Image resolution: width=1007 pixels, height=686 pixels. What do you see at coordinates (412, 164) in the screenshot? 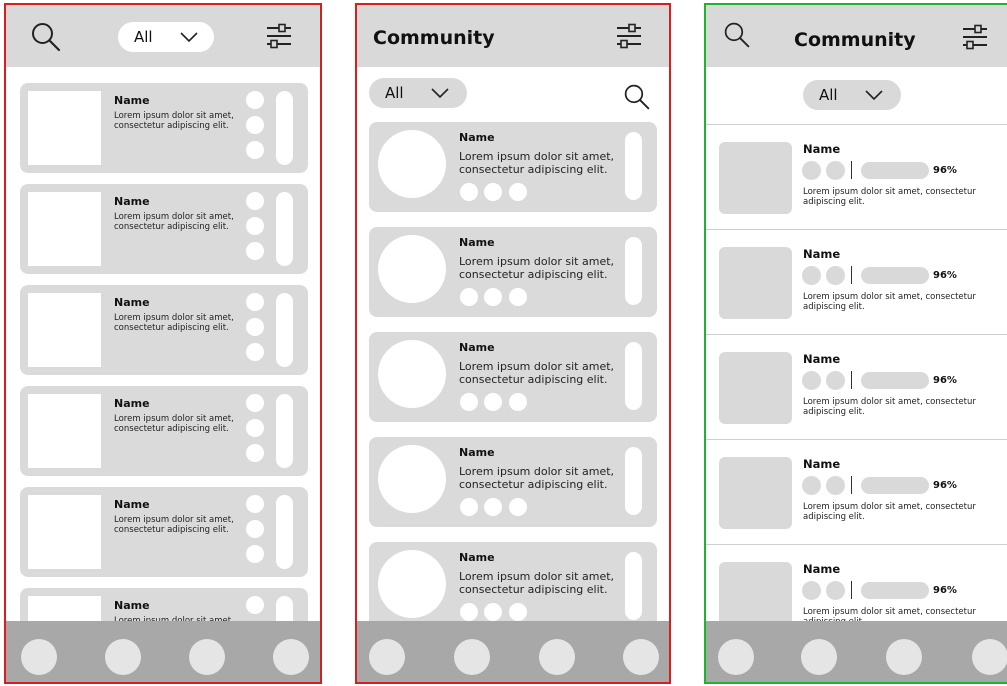
I see `avatar` at bounding box center [412, 164].